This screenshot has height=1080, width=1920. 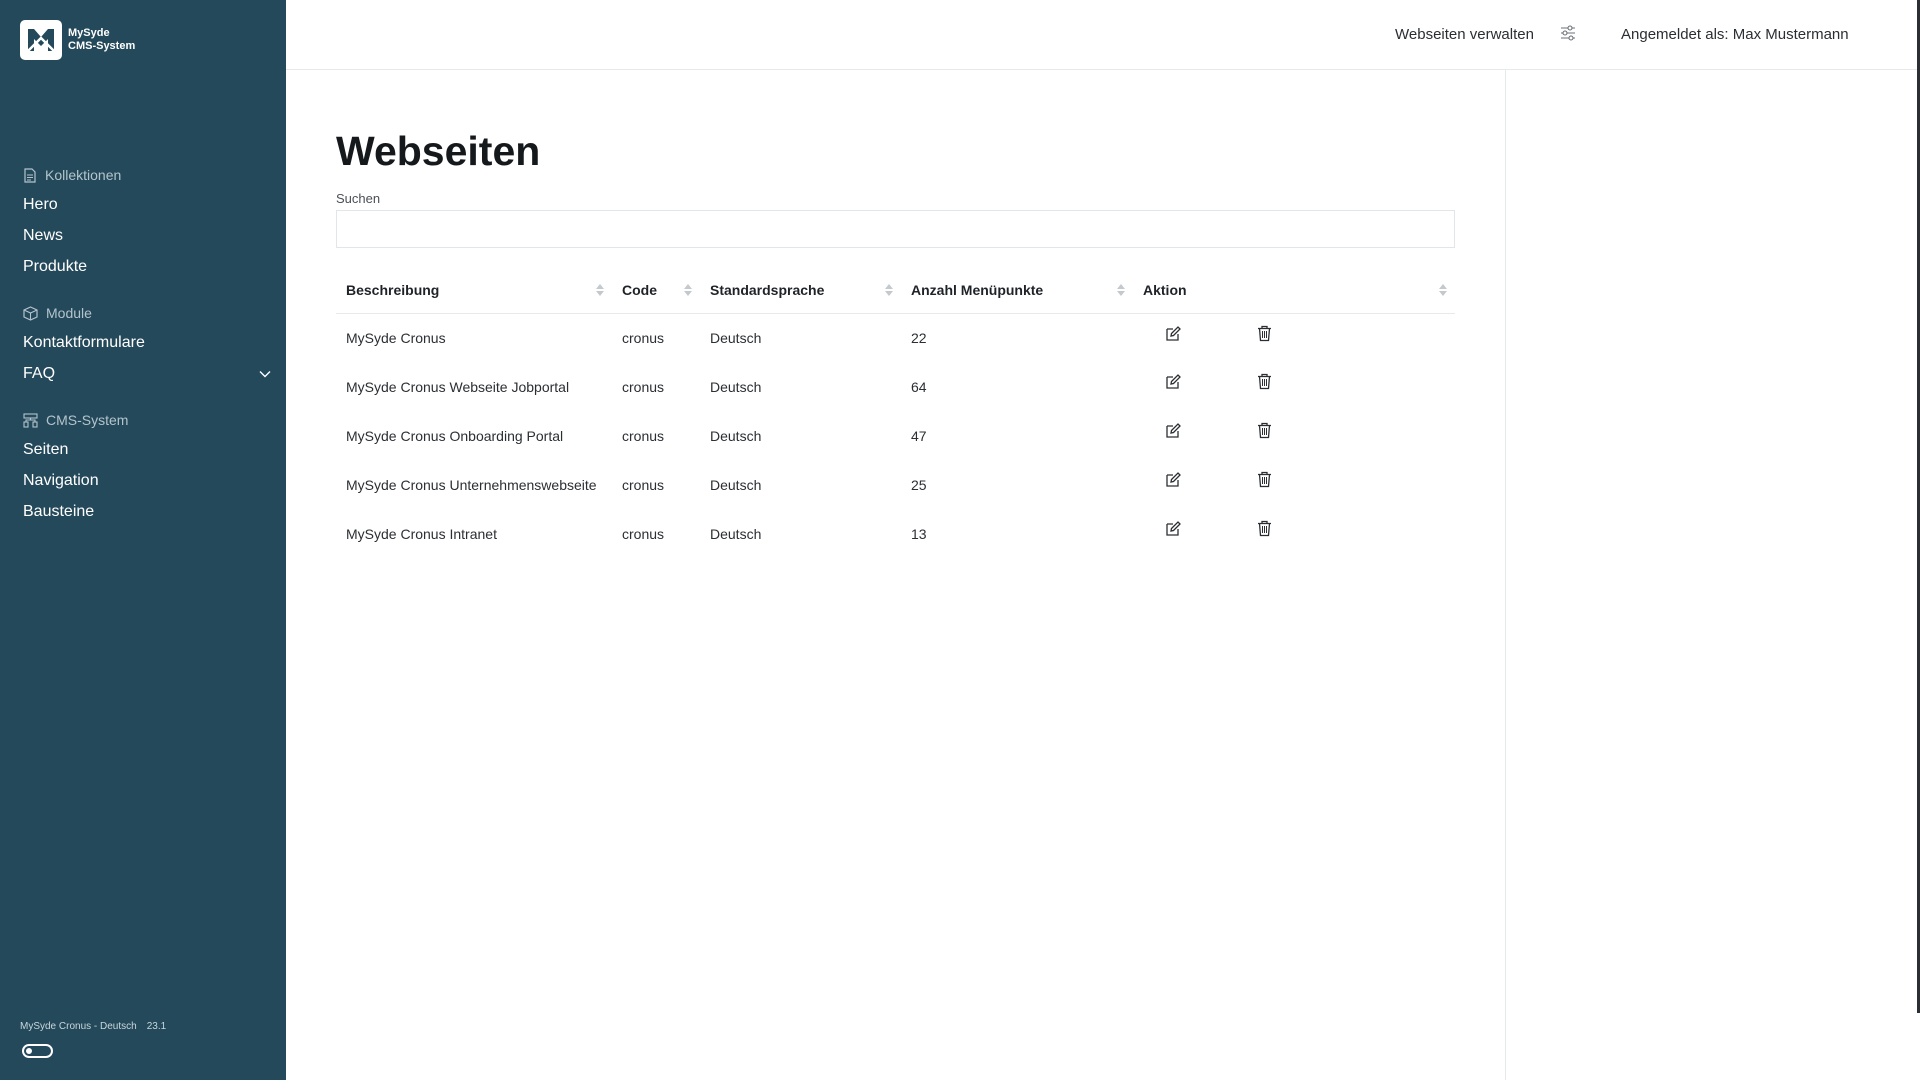 What do you see at coordinates (147, 343) in the screenshot?
I see `sidebar-item-kontaktformulare: Kontaktformulare` at bounding box center [147, 343].